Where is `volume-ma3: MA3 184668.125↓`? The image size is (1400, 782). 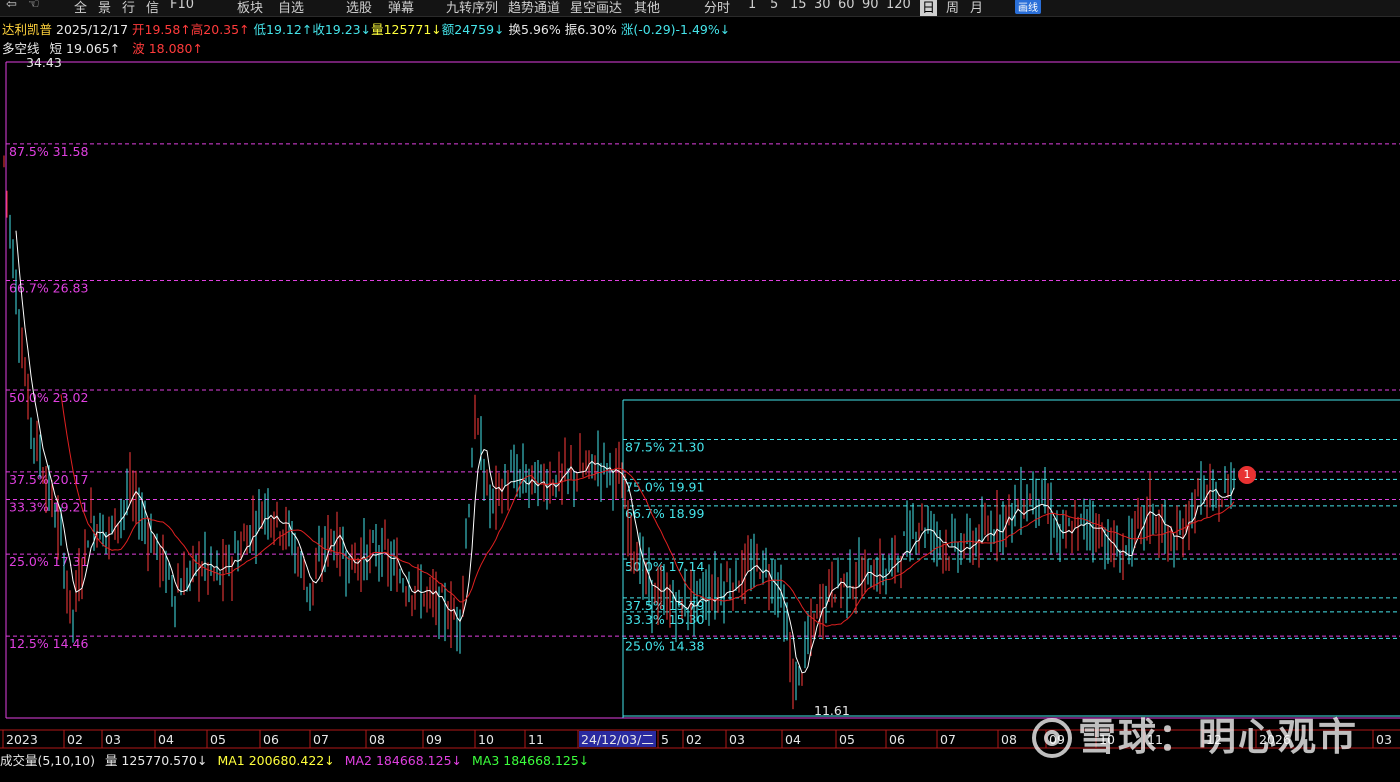 volume-ma3: MA3 184668.125↓ is located at coordinates (531, 760).